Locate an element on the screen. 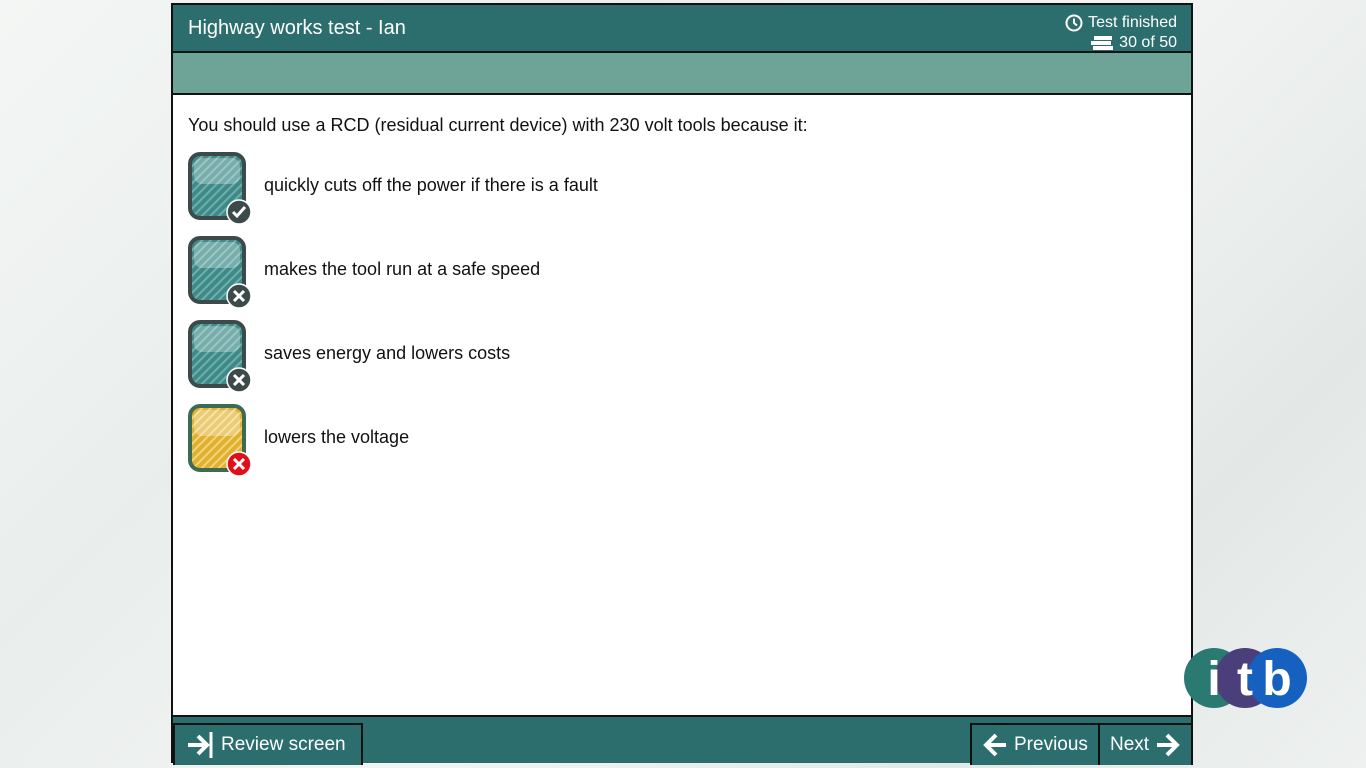 This screenshot has width=1366, height=768. question-counter: 30 of 50 is located at coordinates (1148, 42).